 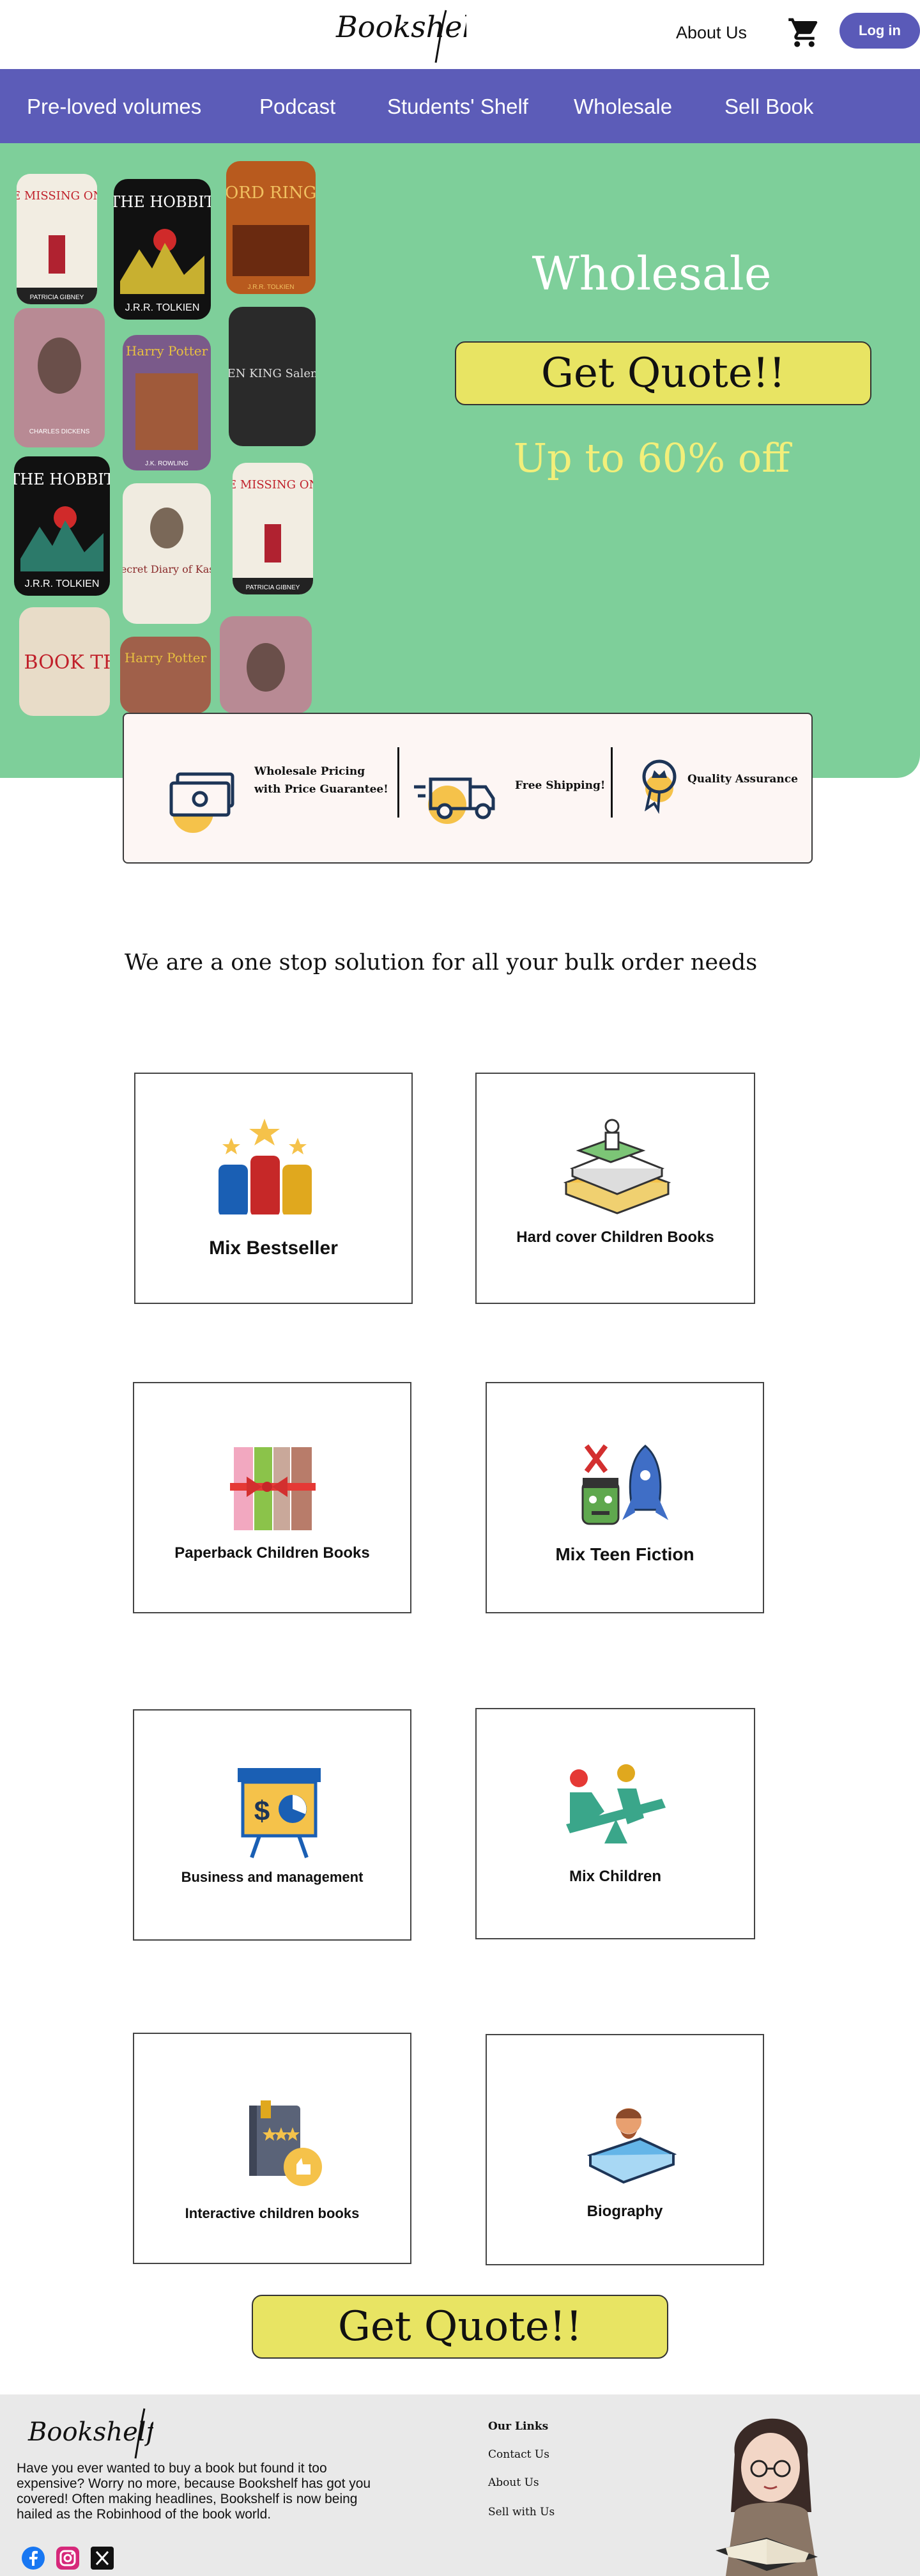 I want to click on instagram-icon, so click(x=67, y=2558).